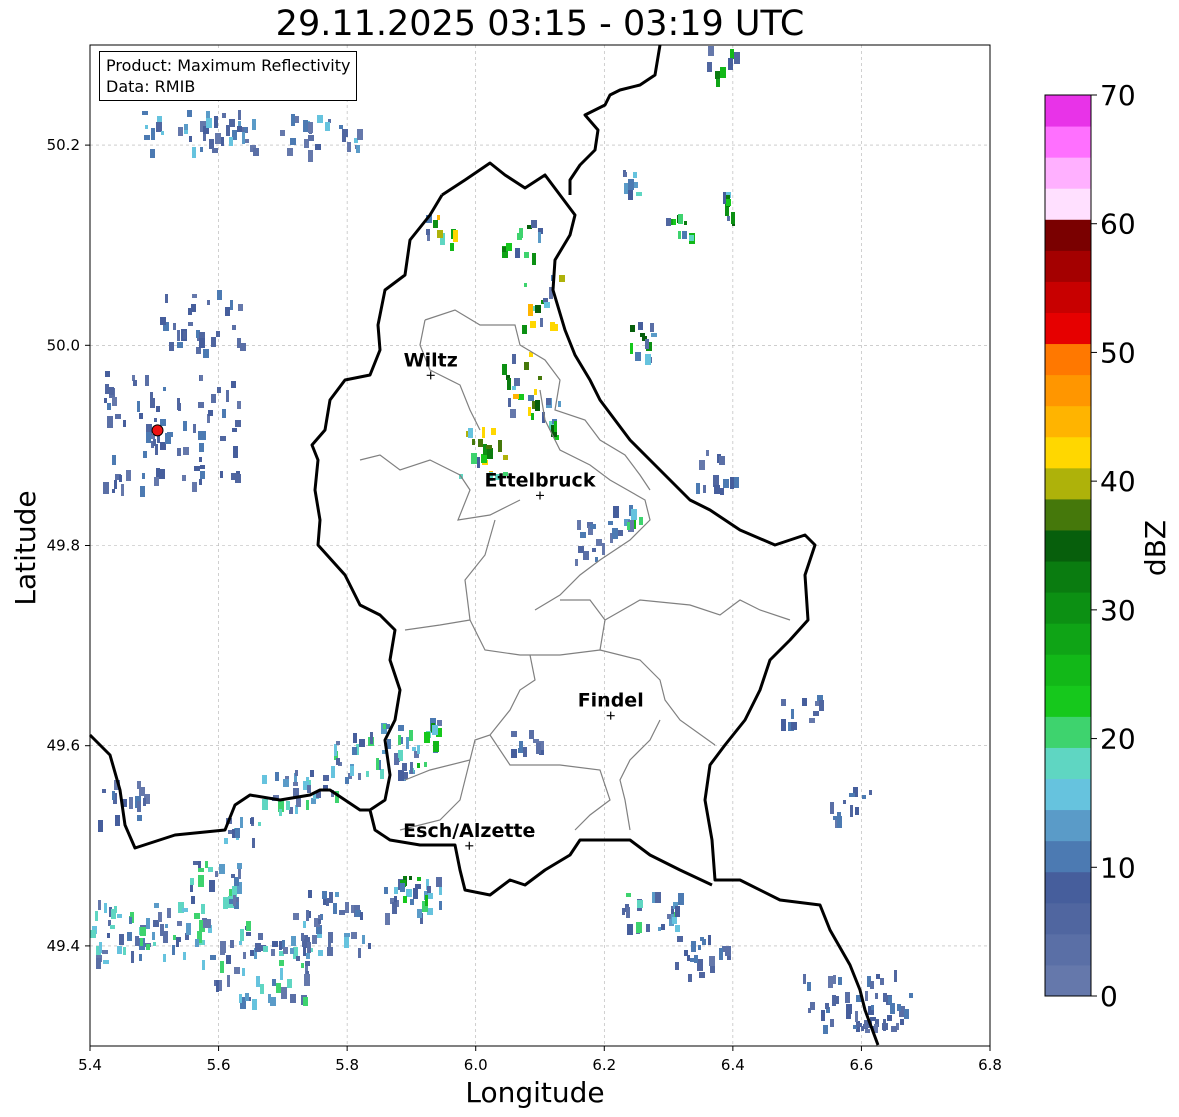 This screenshot has width=1179, height=1117. What do you see at coordinates (540, 480) in the screenshot?
I see `city-label: Ettelbruck` at bounding box center [540, 480].